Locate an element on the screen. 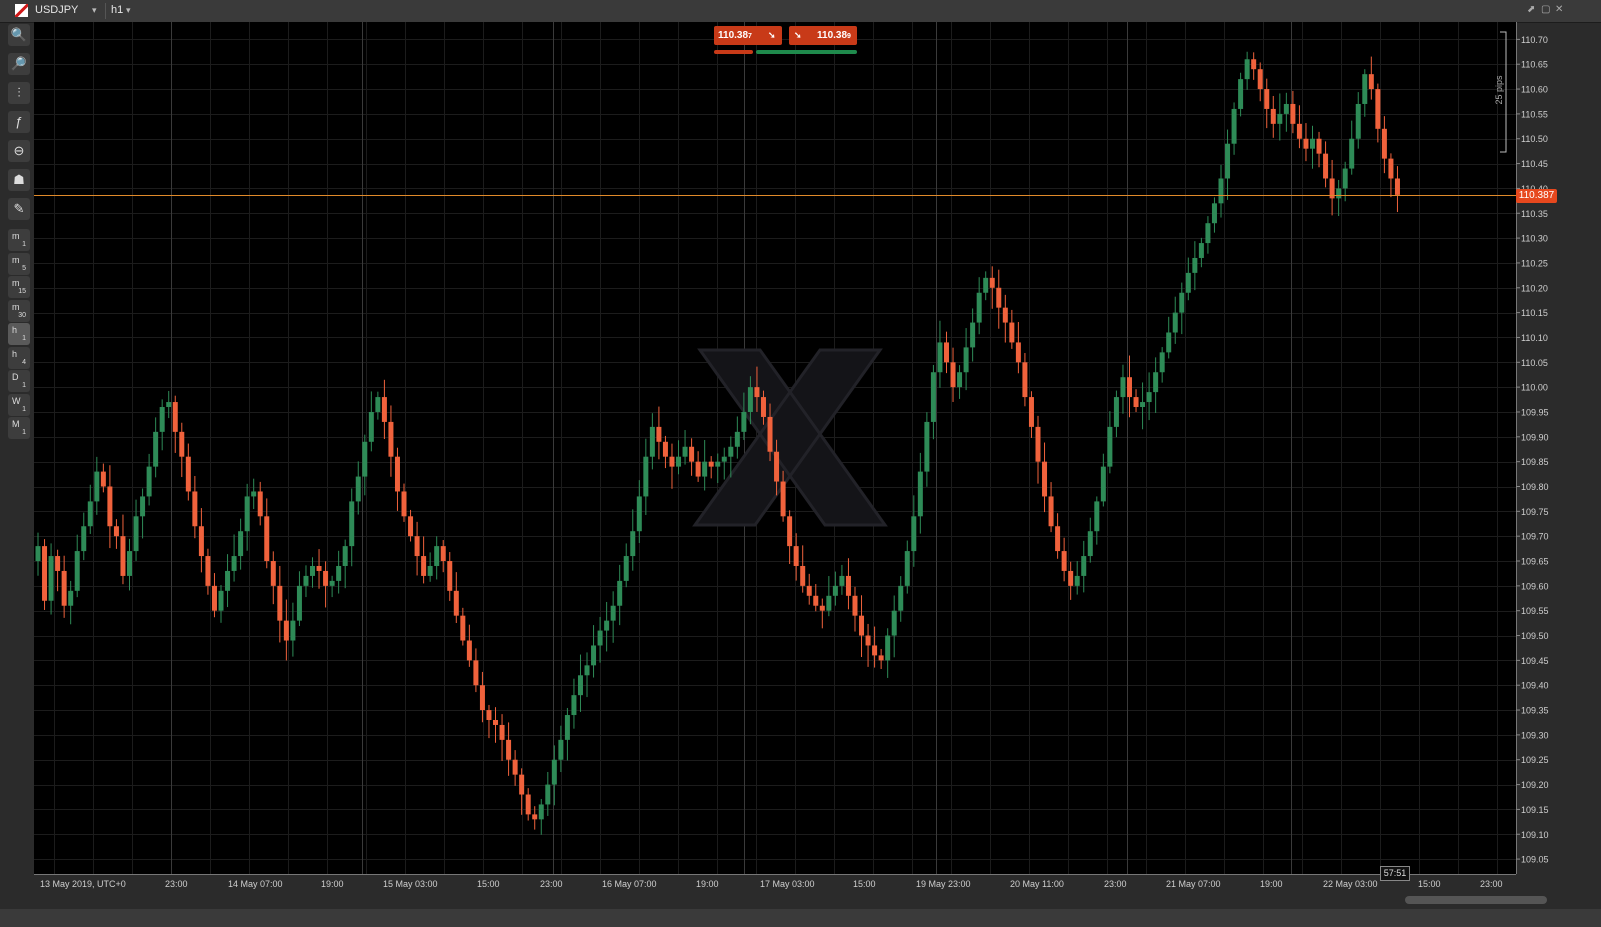  zoom-out-icon: 🔎 is located at coordinates (19, 64).